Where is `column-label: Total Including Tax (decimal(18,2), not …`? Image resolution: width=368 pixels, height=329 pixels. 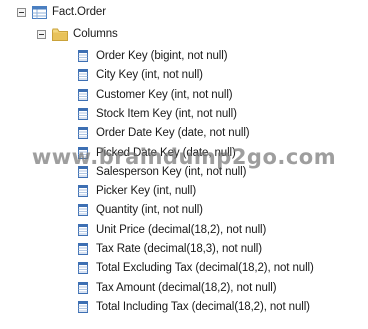
column-label: Total Including Tax (decimal(18,2), not … is located at coordinates (203, 306).